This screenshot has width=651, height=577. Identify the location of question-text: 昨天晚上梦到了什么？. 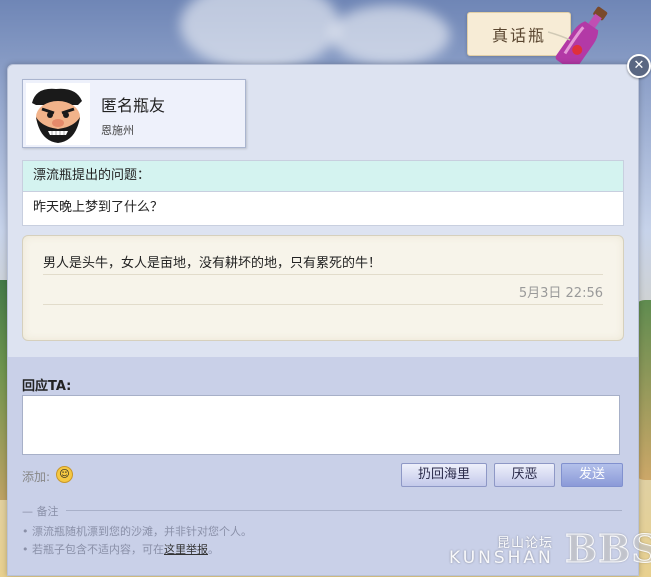
(98, 207).